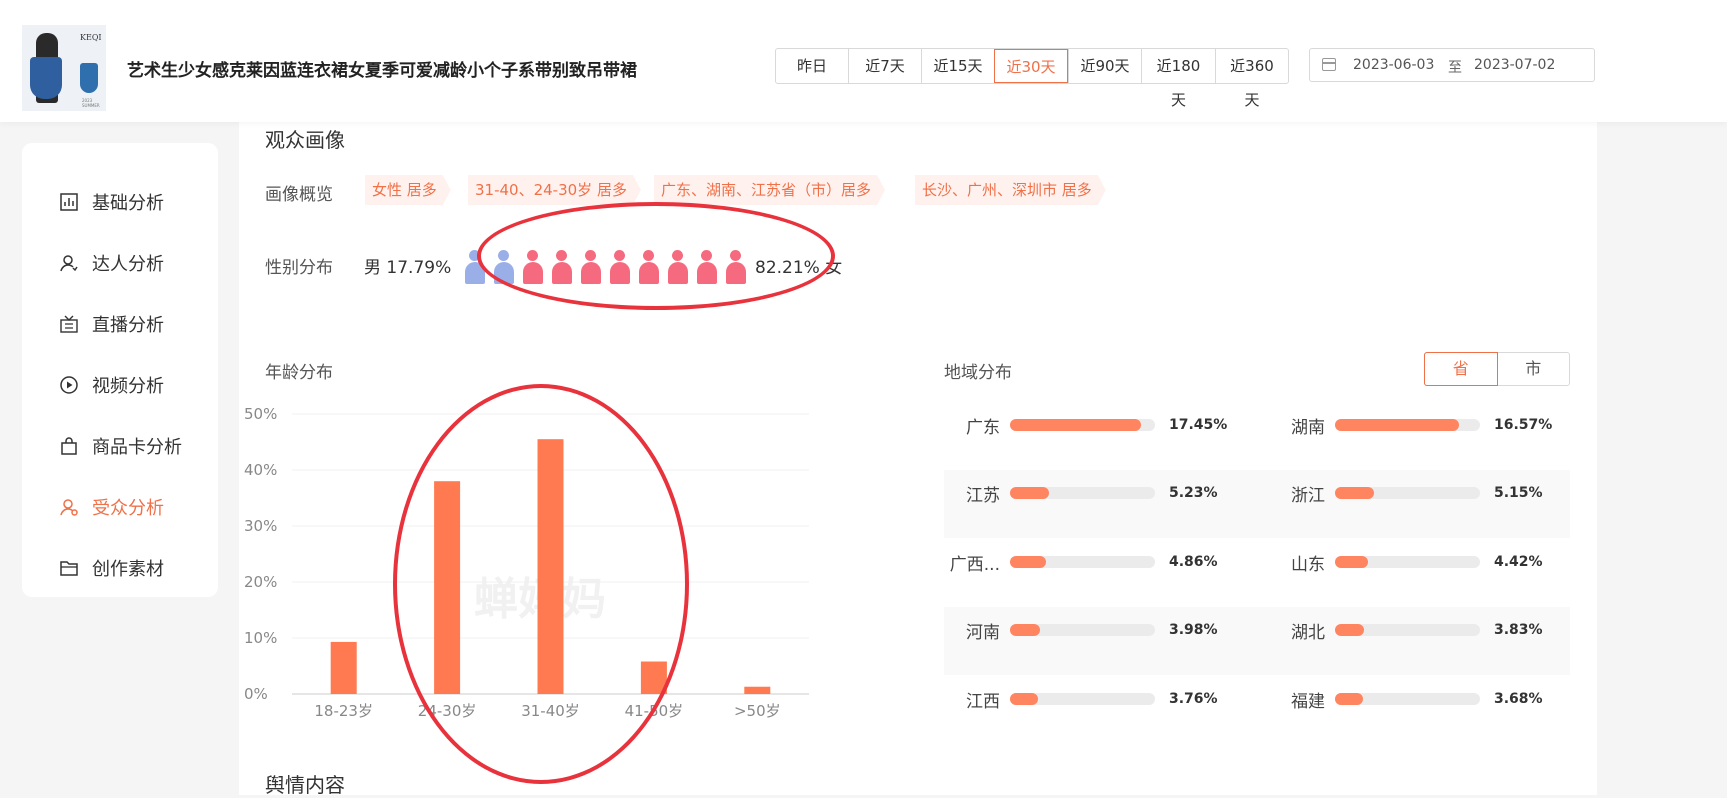  Describe the element at coordinates (120, 370) in the screenshot. I see `sidebar: 基础分析 达人分析 直播分析 视频分析 商品卡分析 受众分析 创作素材` at that location.